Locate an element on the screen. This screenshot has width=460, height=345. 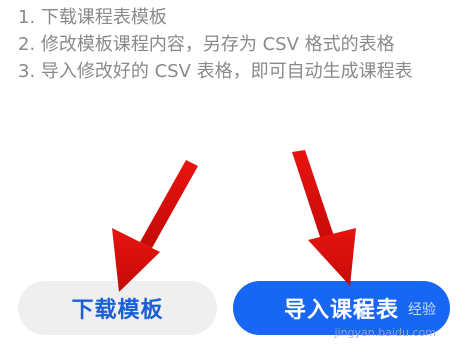
download-template-button: 下载模板 is located at coordinates (117, 308).